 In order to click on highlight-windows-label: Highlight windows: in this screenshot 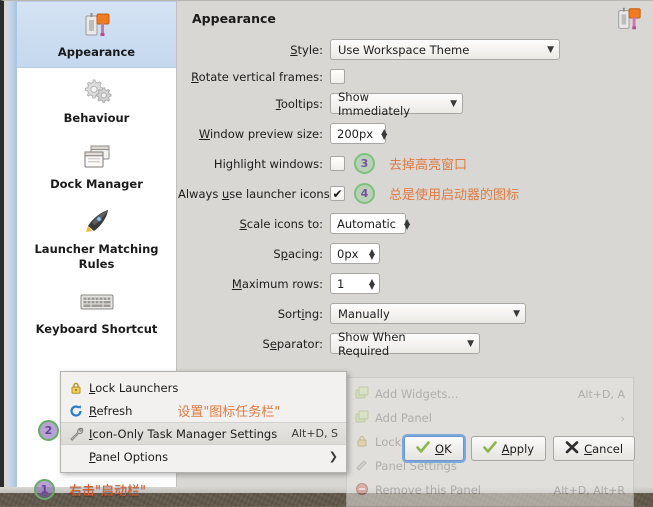, I will do `click(268, 163)`.